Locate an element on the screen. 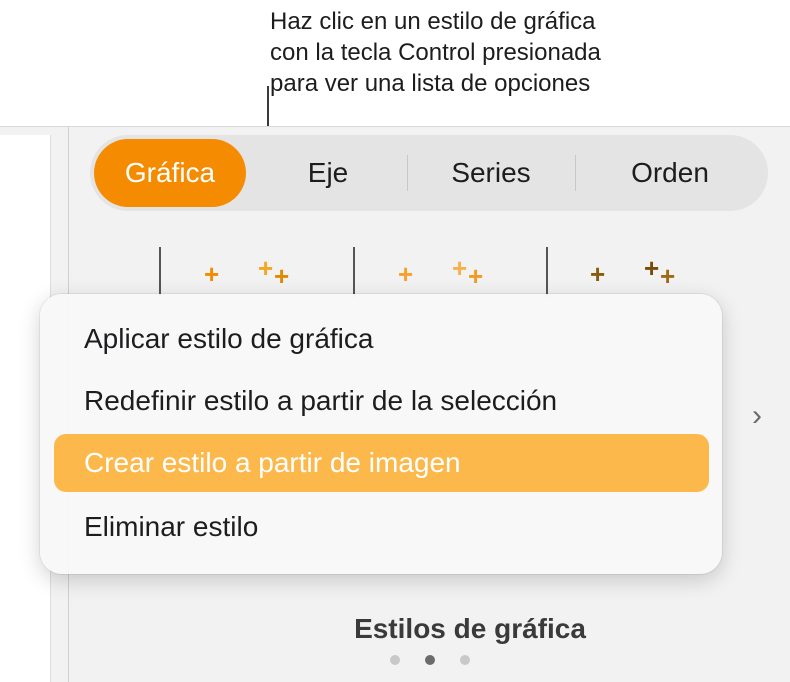 This screenshot has width=790, height=682. inspector-tabbar: Gráfica Eje Series Orden is located at coordinates (429, 173).